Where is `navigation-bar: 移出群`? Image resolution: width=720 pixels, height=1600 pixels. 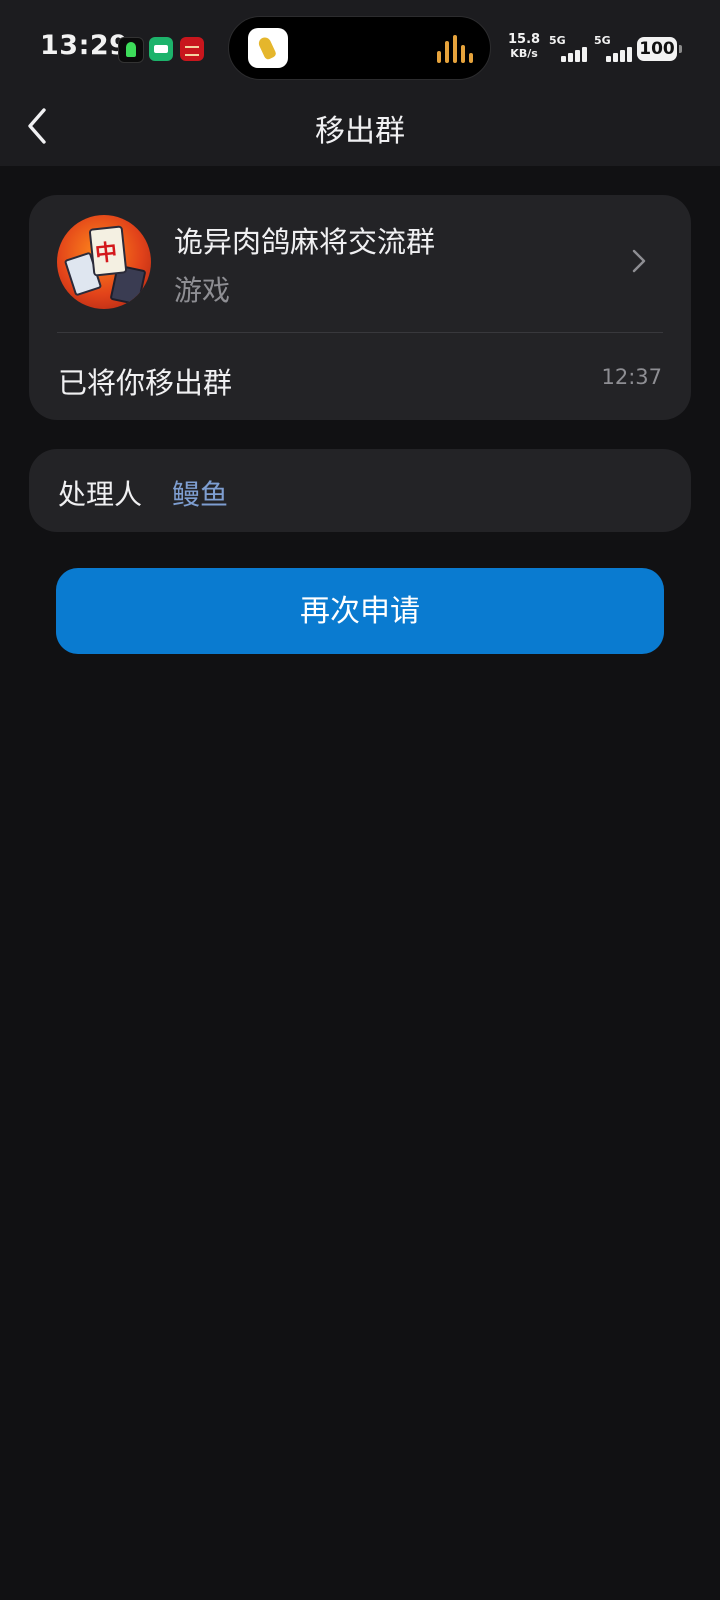
navigation-bar: 移出群 is located at coordinates (360, 131).